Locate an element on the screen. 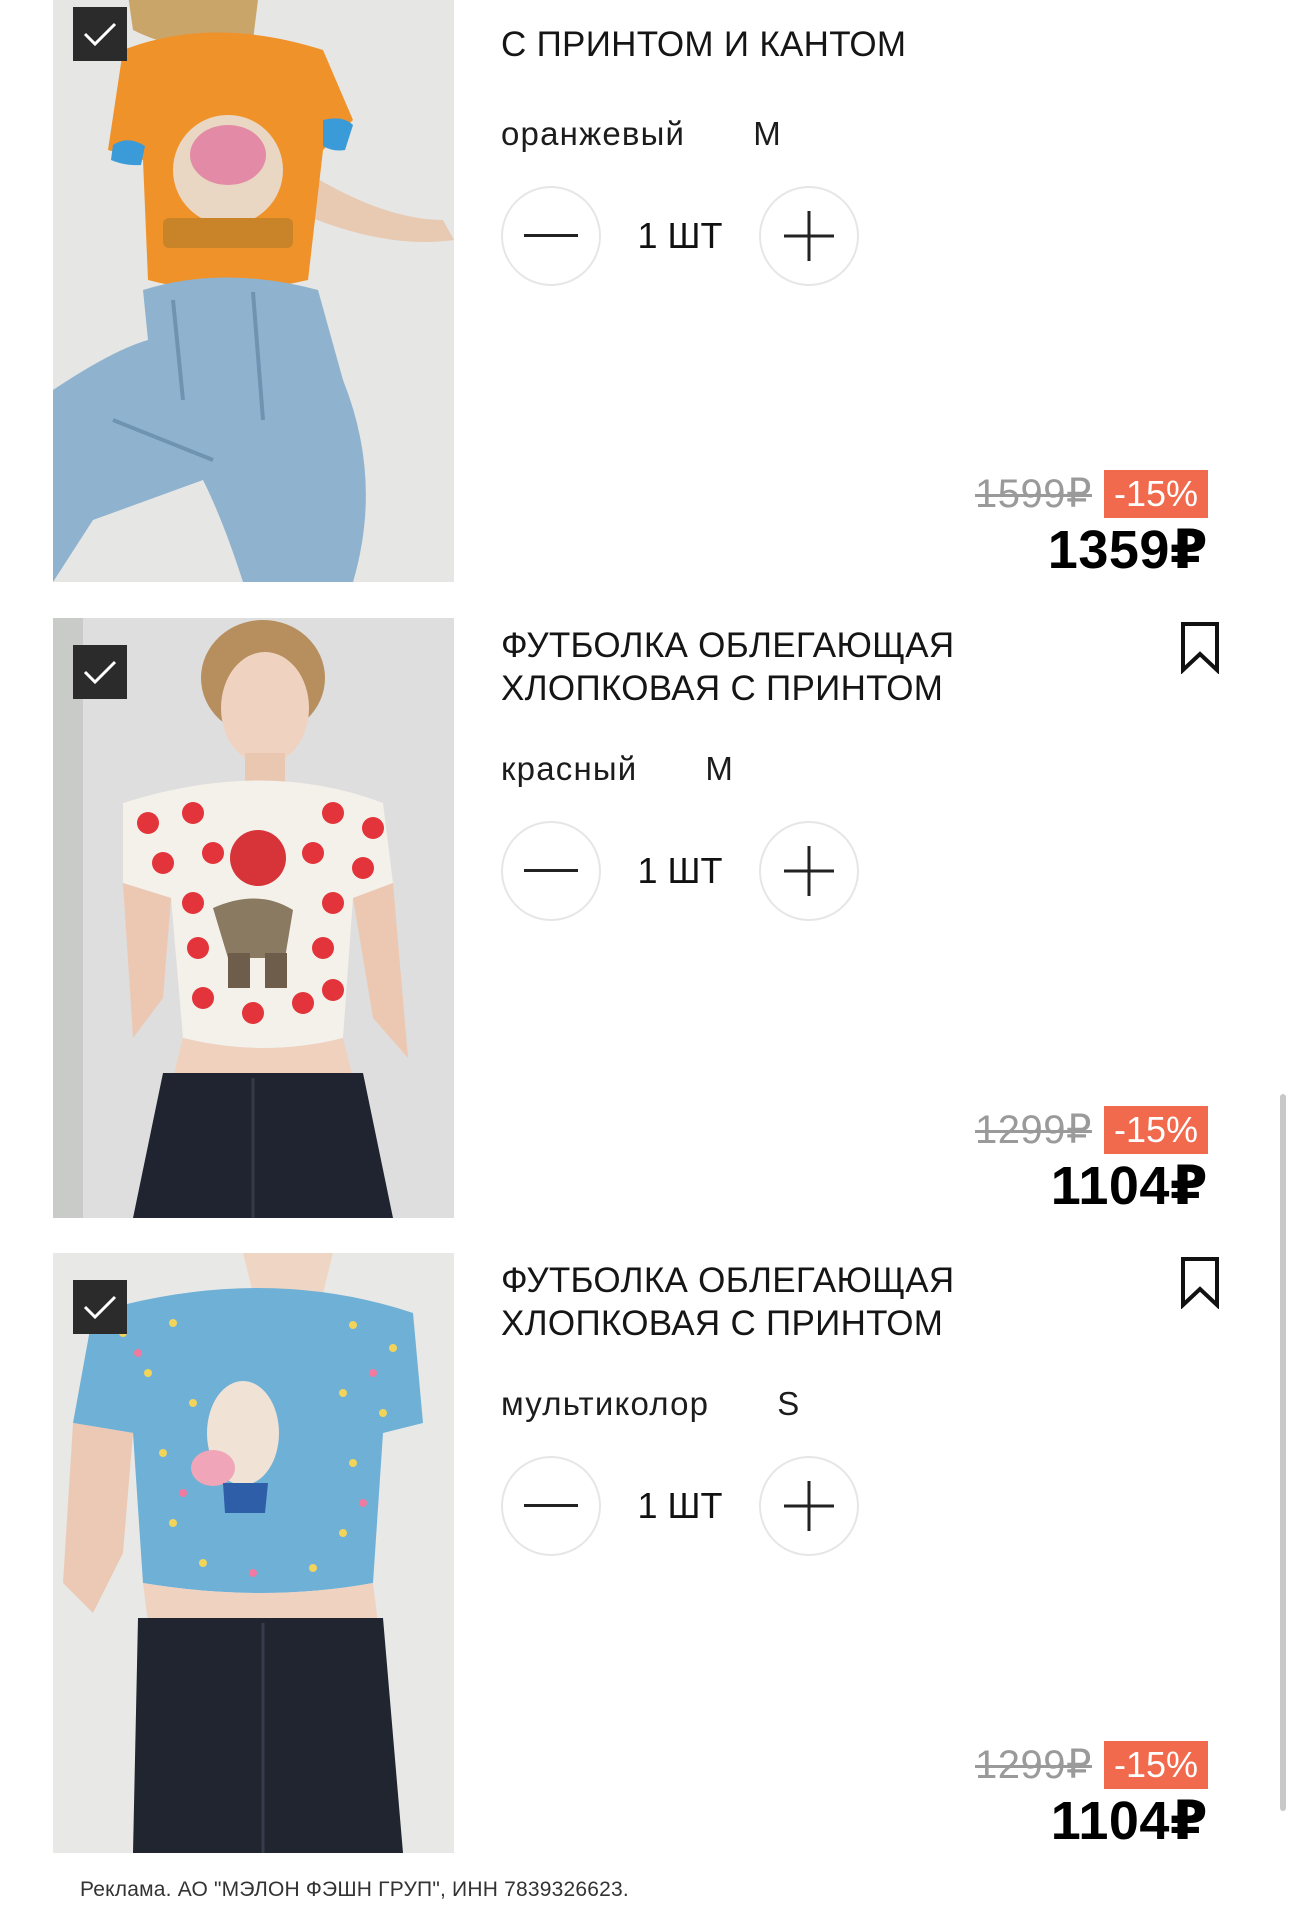  product-title: С ПРИНТОМ И КАНТОМ is located at coordinates (761, 44).